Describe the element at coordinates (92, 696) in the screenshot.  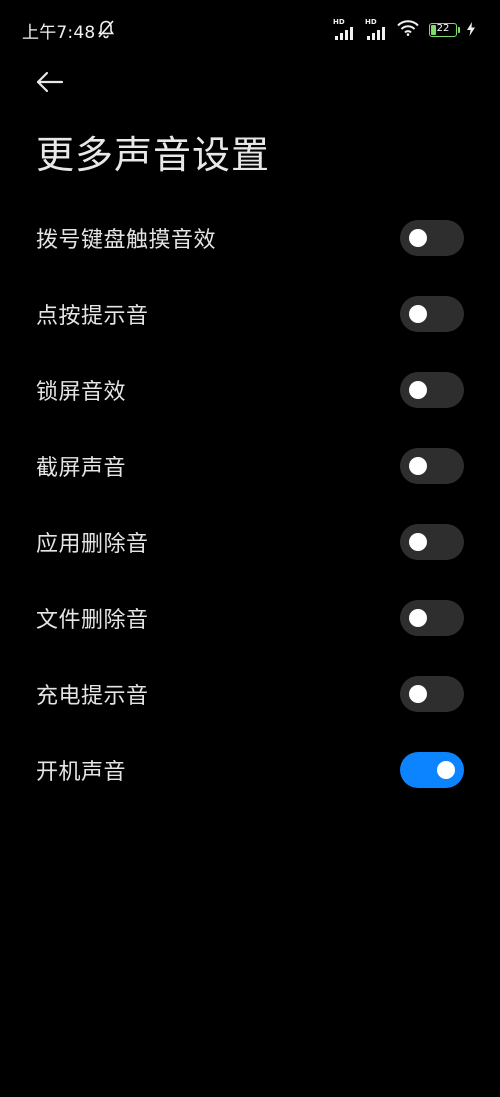
I see `setting-label: 充电提示音` at that location.